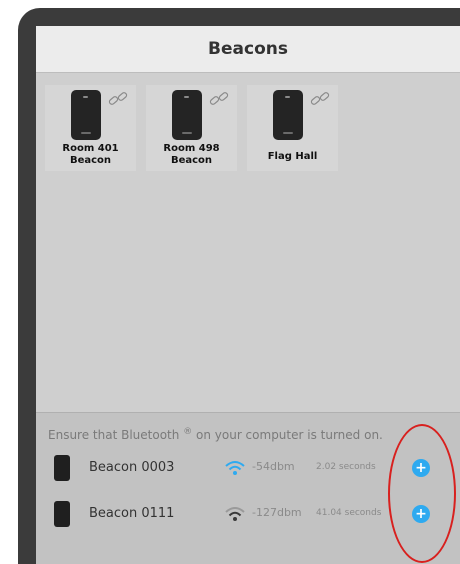 The image size is (460, 564). What do you see at coordinates (188, 432) in the screenshot?
I see `registered-mark: ®` at bounding box center [188, 432].